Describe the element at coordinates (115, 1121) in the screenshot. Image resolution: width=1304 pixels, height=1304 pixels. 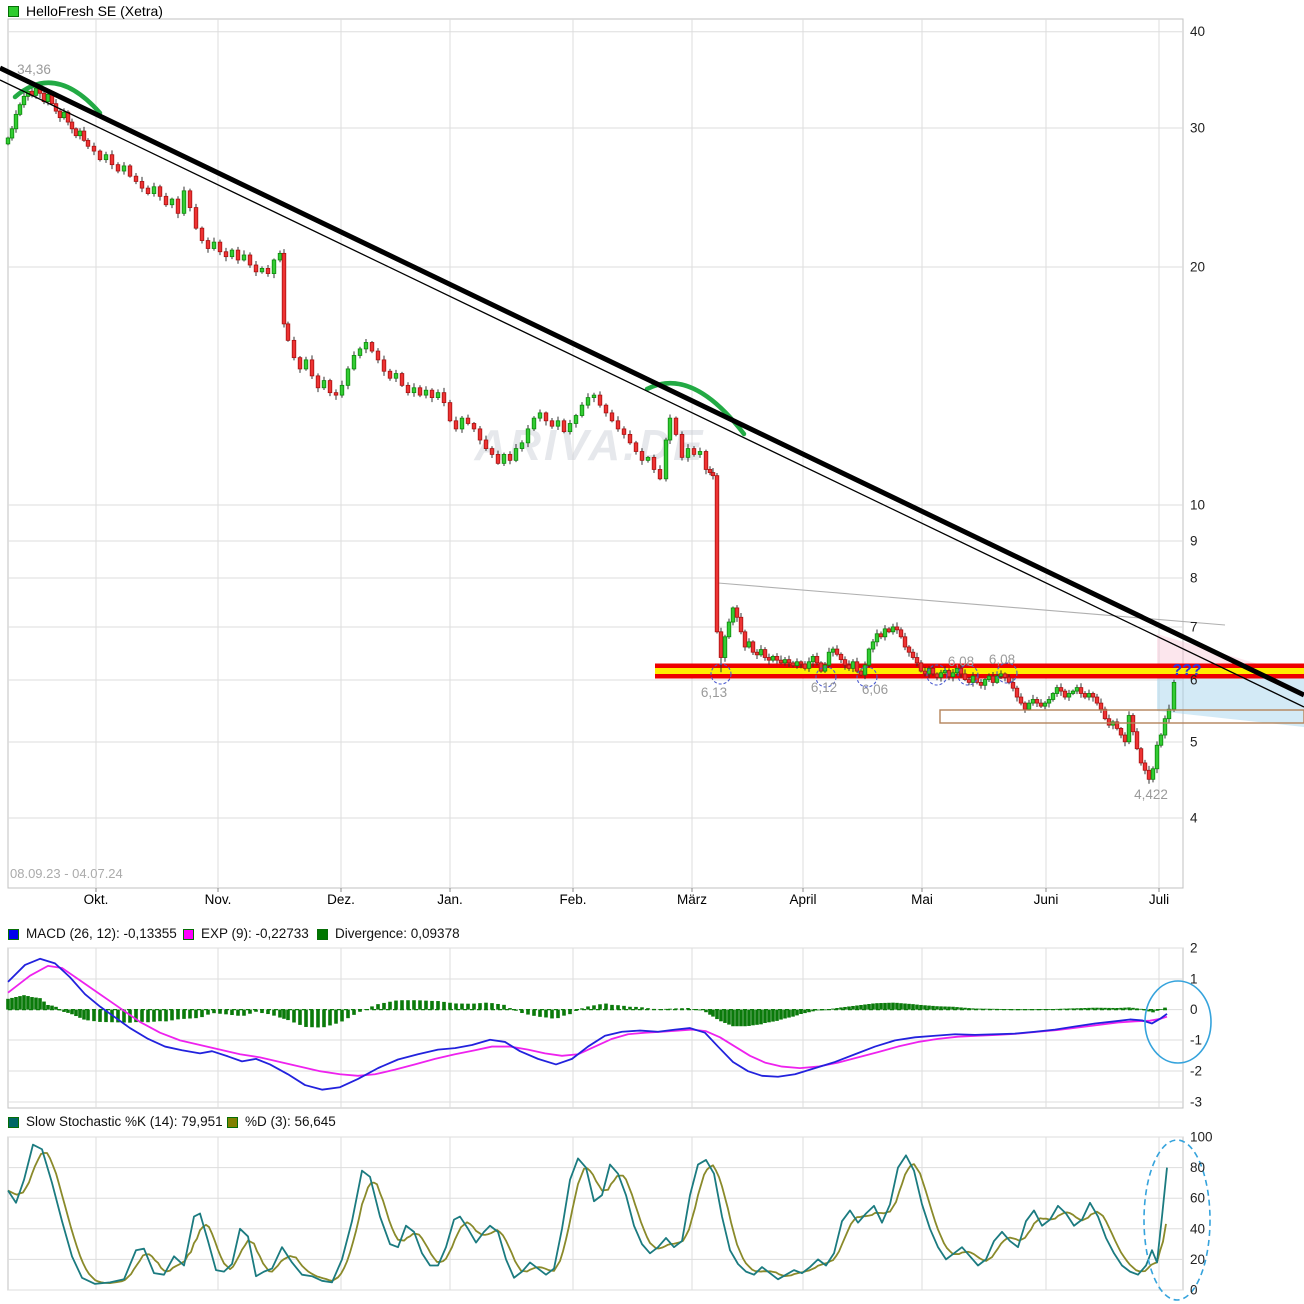
I see `stochastic-legend-item: Slow Stochastic %K (14): 79,951` at that location.